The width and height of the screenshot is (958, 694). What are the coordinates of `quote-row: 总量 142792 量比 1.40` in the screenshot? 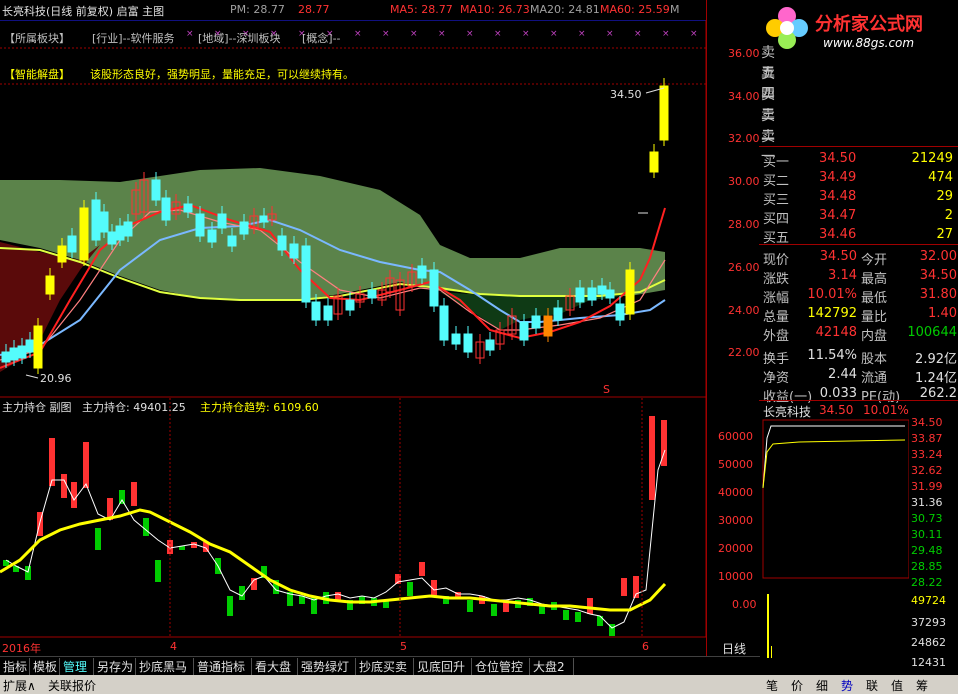 It's located at (858, 315).